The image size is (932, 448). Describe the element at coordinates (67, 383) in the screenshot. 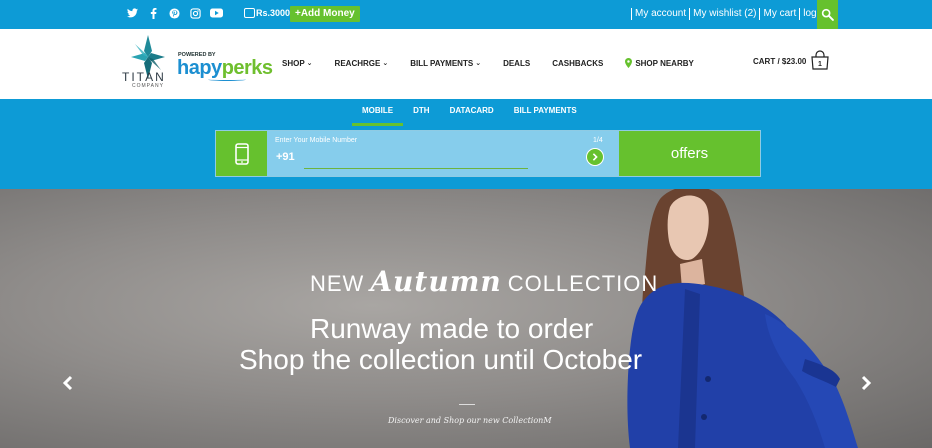

I see `chevron-left-icon` at that location.